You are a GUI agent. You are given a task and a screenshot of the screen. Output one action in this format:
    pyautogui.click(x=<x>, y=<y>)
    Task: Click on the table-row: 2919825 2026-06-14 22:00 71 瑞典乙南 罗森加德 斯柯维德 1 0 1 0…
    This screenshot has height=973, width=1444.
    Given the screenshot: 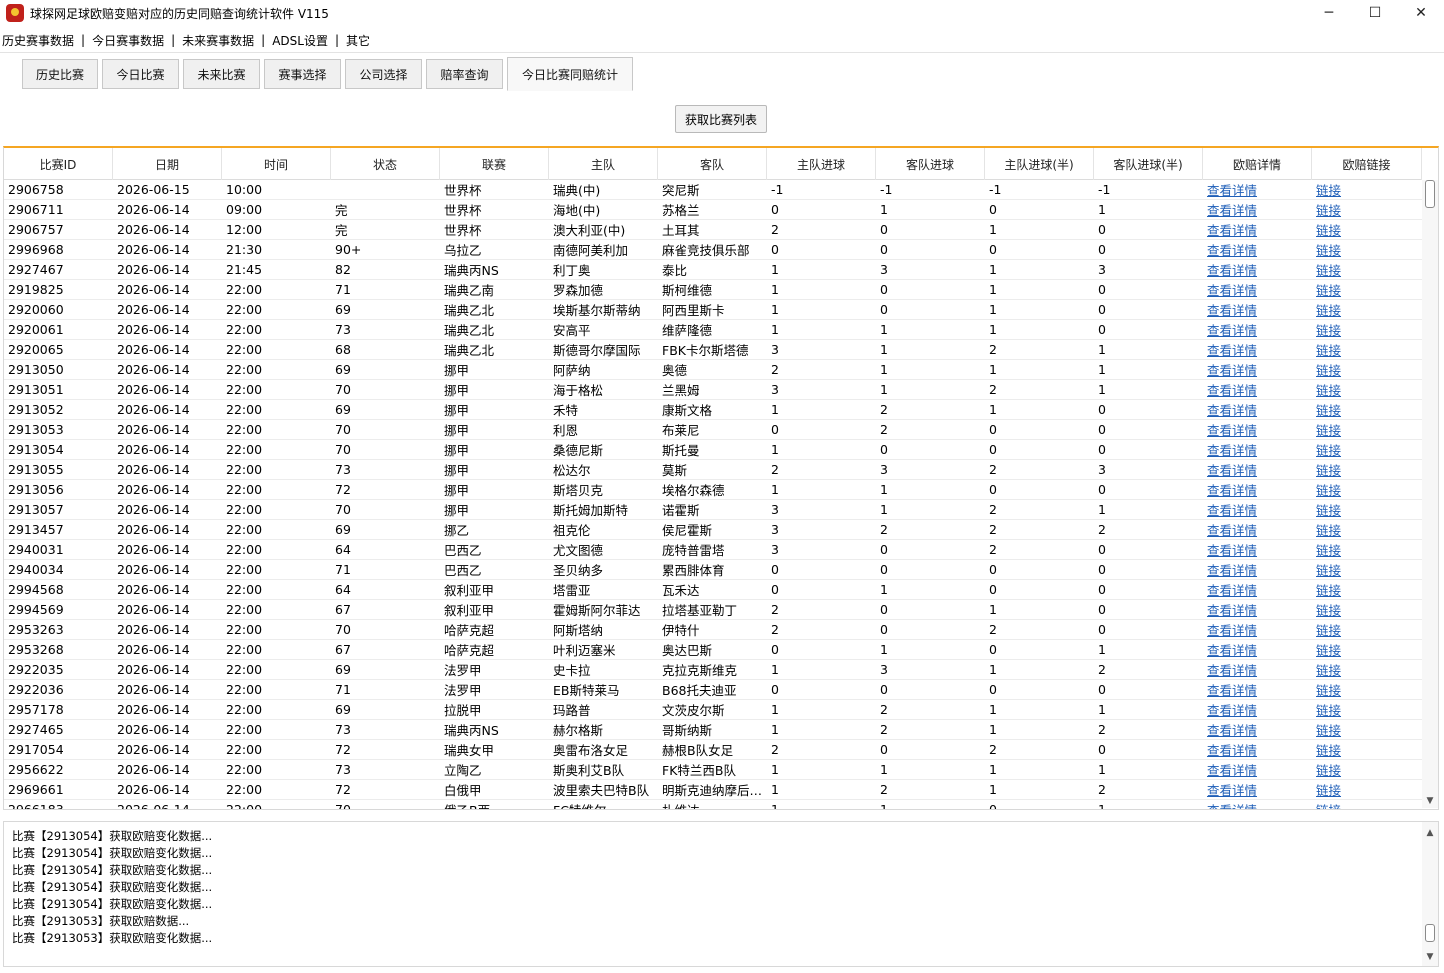 What is the action you would take?
    pyautogui.click(x=713, y=290)
    